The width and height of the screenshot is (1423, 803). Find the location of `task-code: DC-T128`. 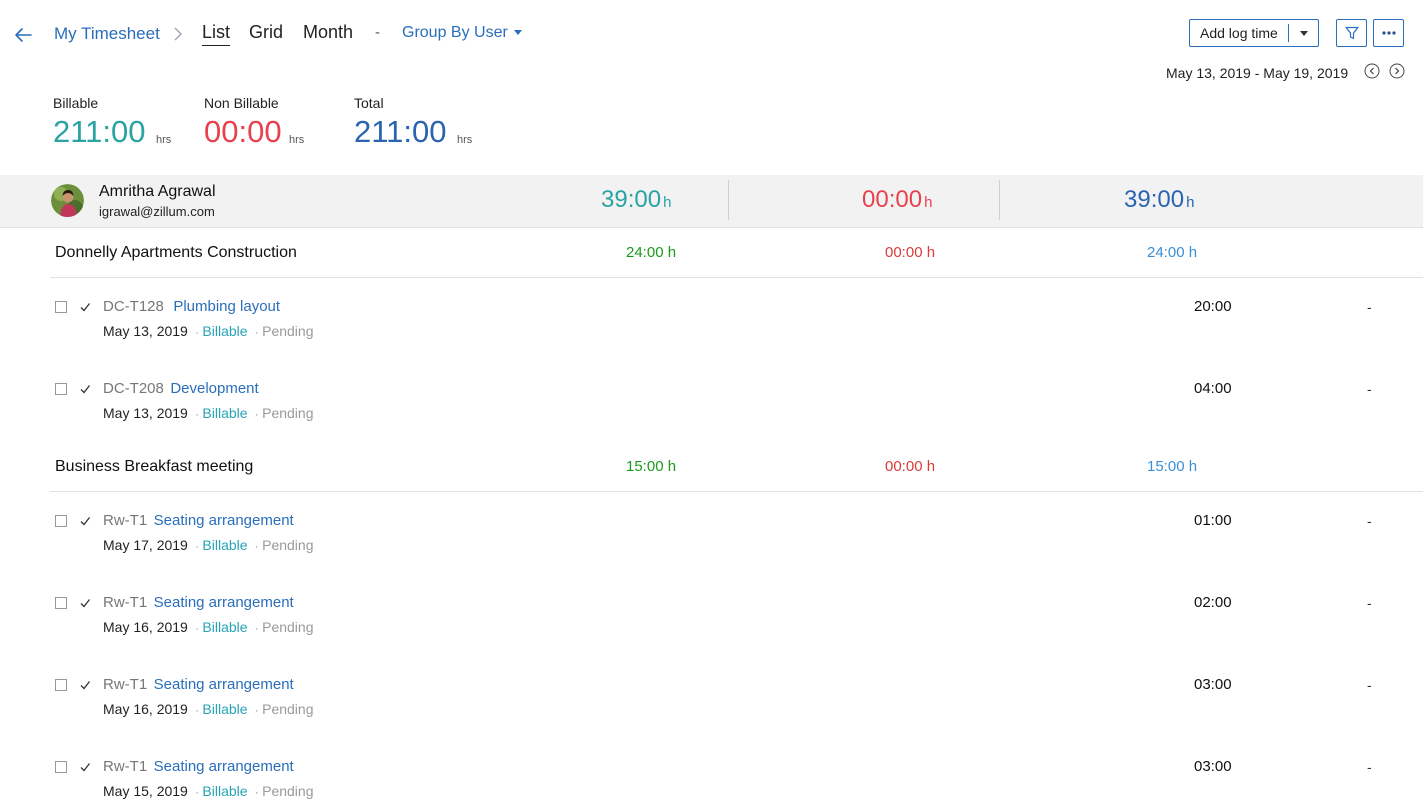

task-code: DC-T128 is located at coordinates (133, 306).